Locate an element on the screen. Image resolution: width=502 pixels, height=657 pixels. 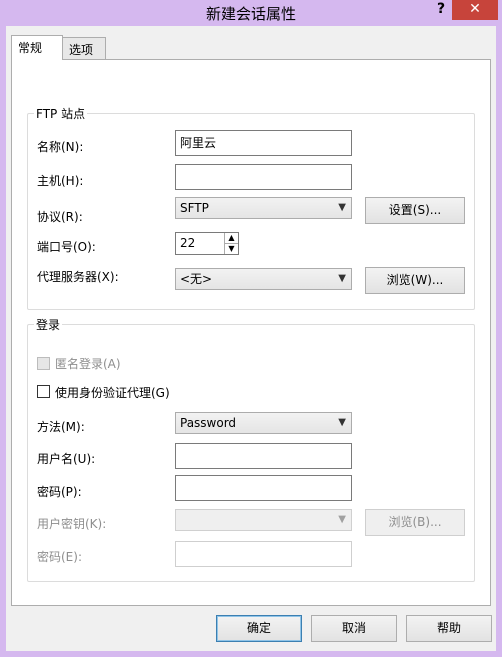
tab-options: 选项 is located at coordinates (84, 48).